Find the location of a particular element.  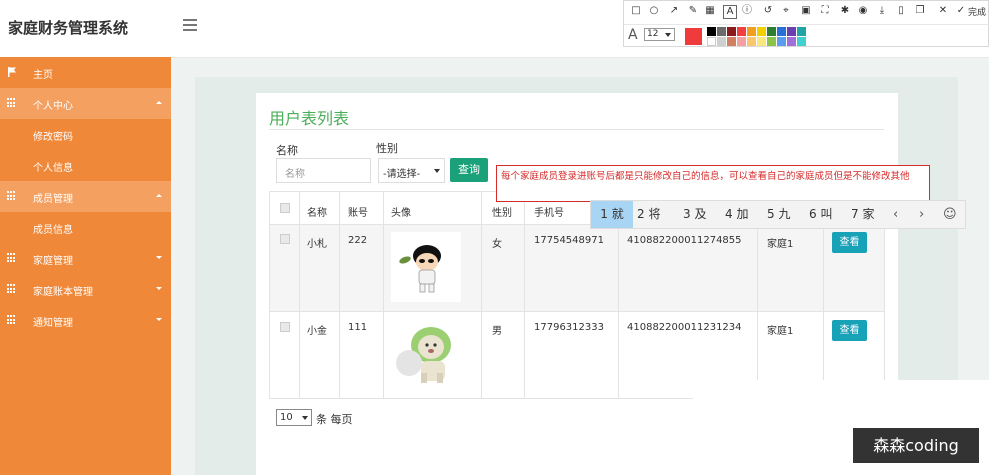

sidebar-item-label: 个人信息 is located at coordinates (53, 168).